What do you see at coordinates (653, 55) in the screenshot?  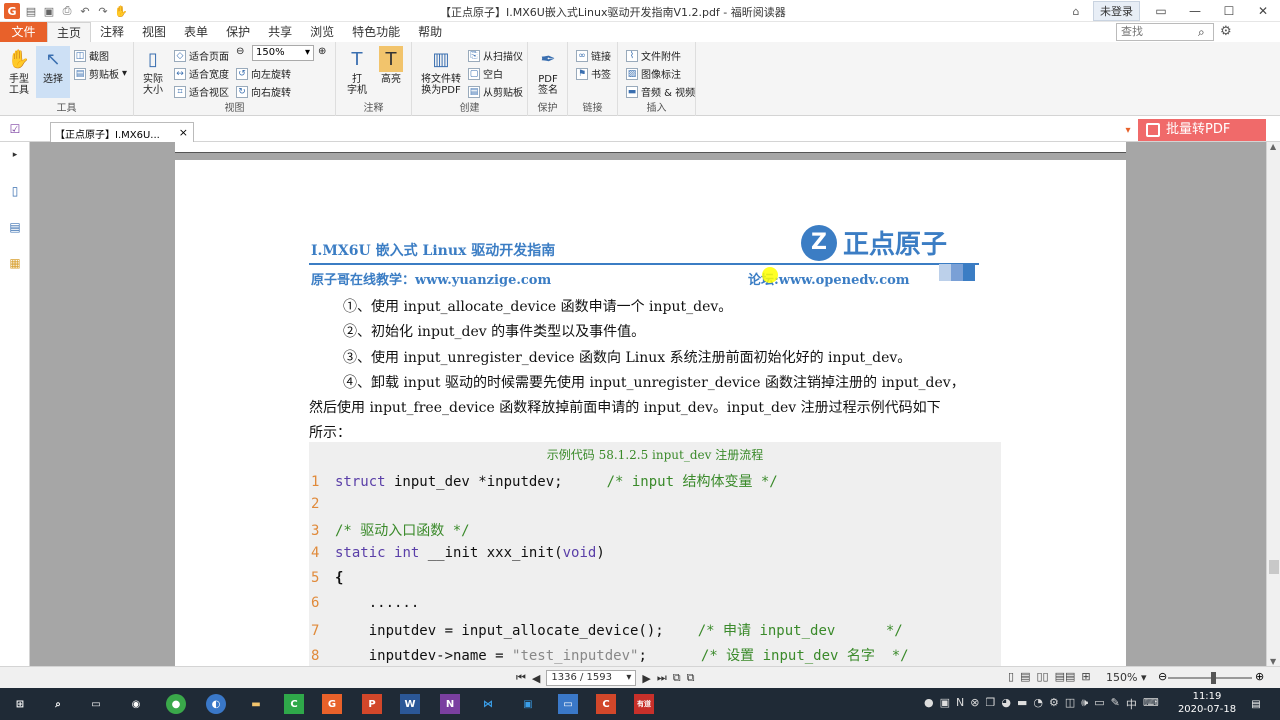 I see `file-attachment-button: ⌇ 文件附件` at bounding box center [653, 55].